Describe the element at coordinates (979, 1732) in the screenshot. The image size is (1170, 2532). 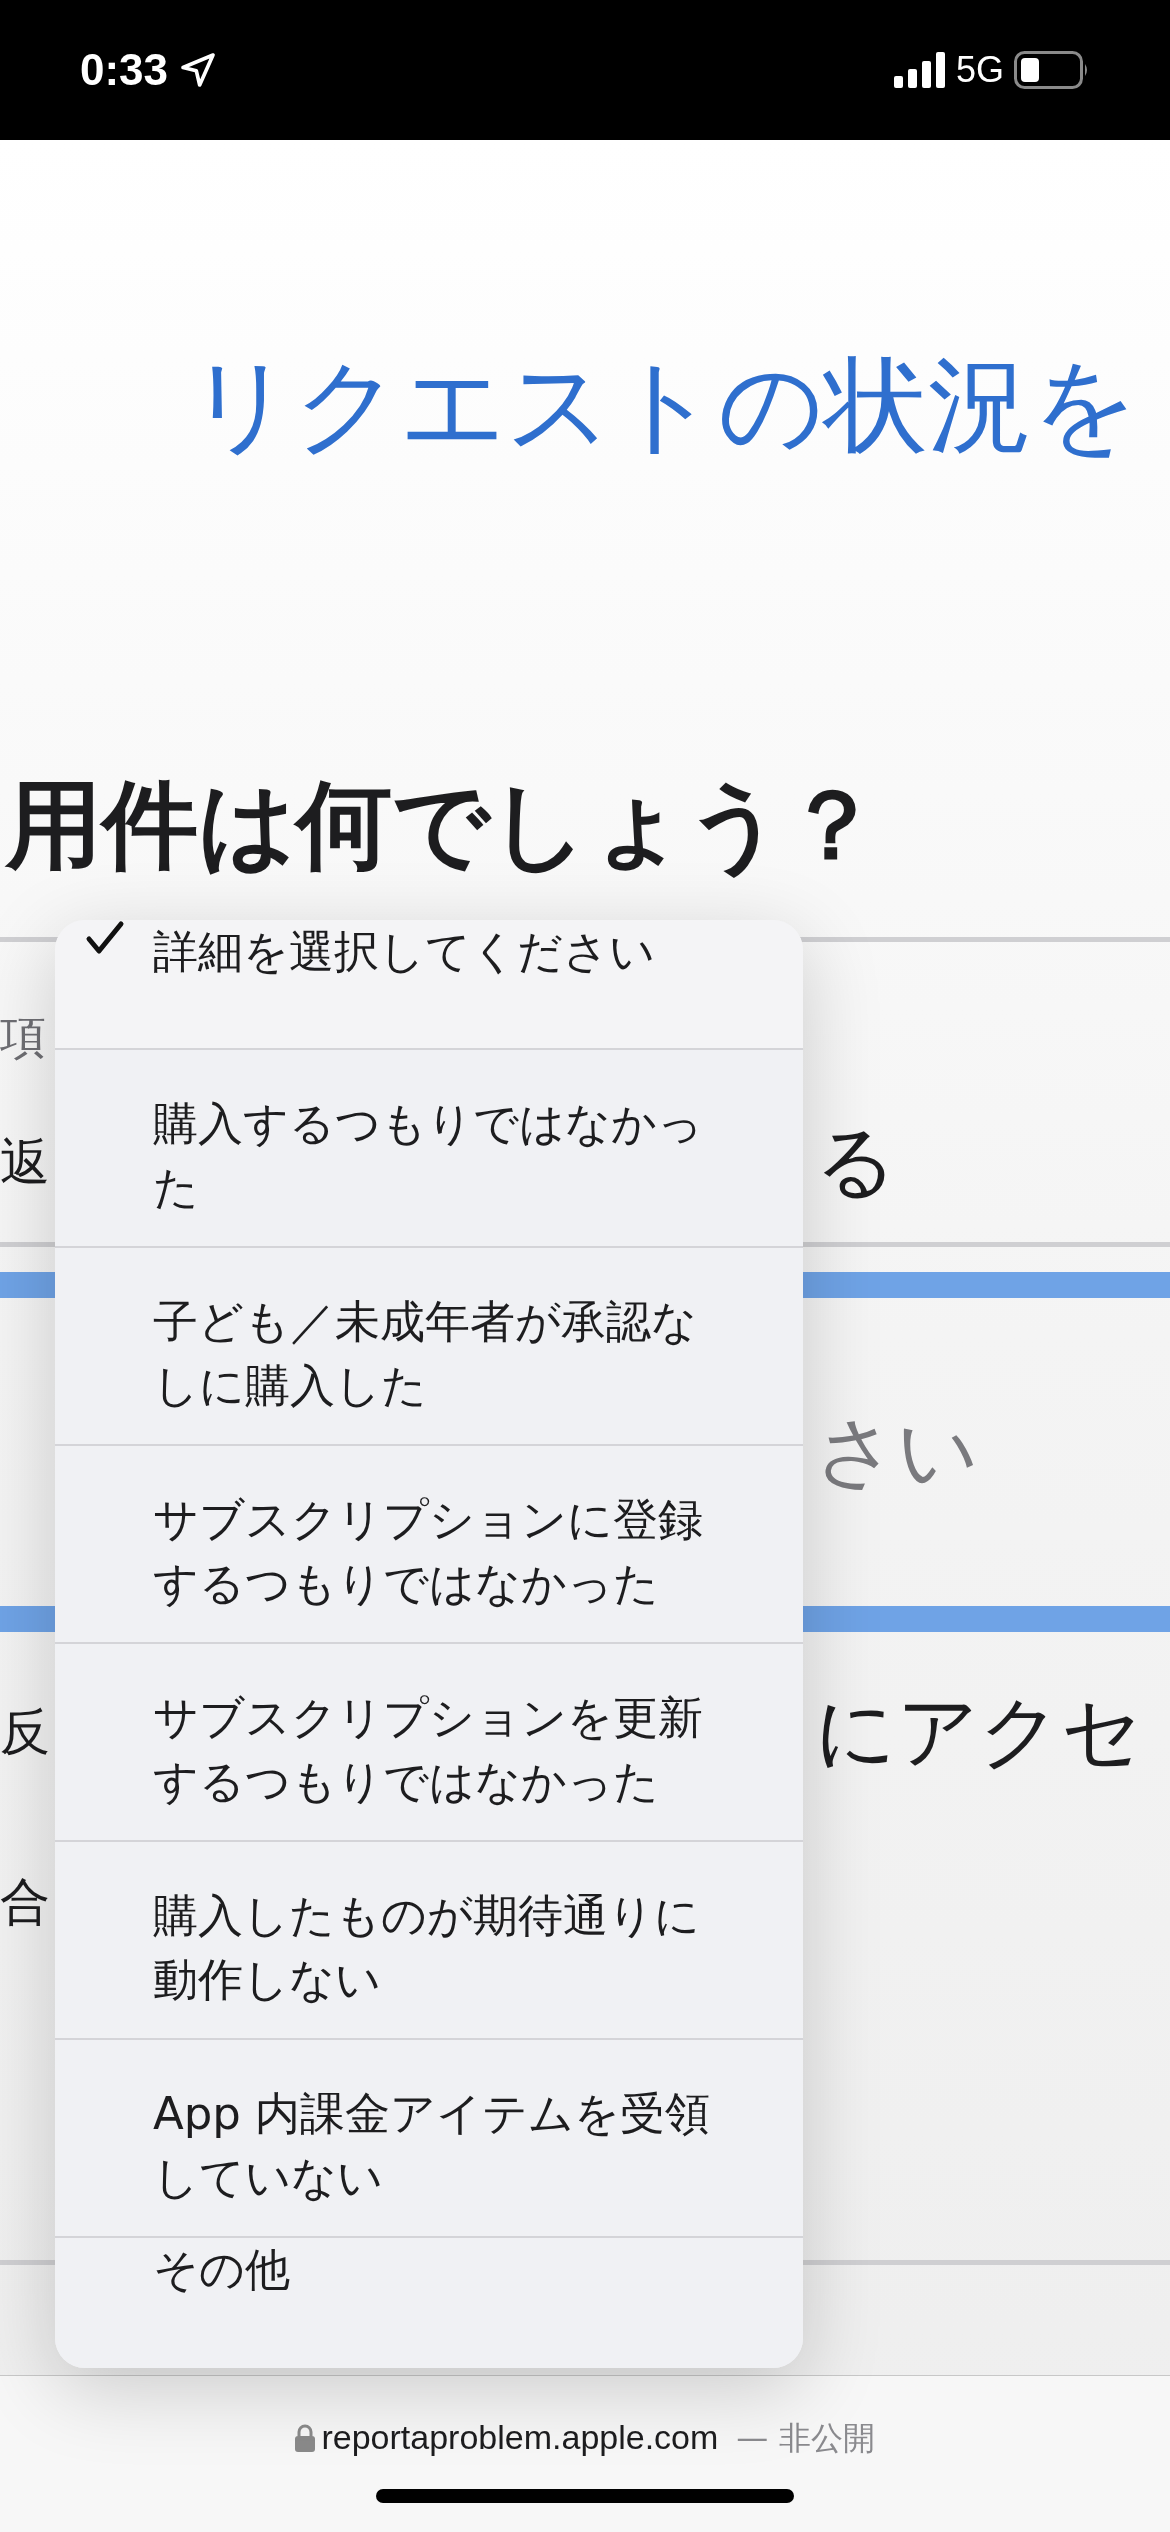
I see `field-value: にアクセ` at that location.